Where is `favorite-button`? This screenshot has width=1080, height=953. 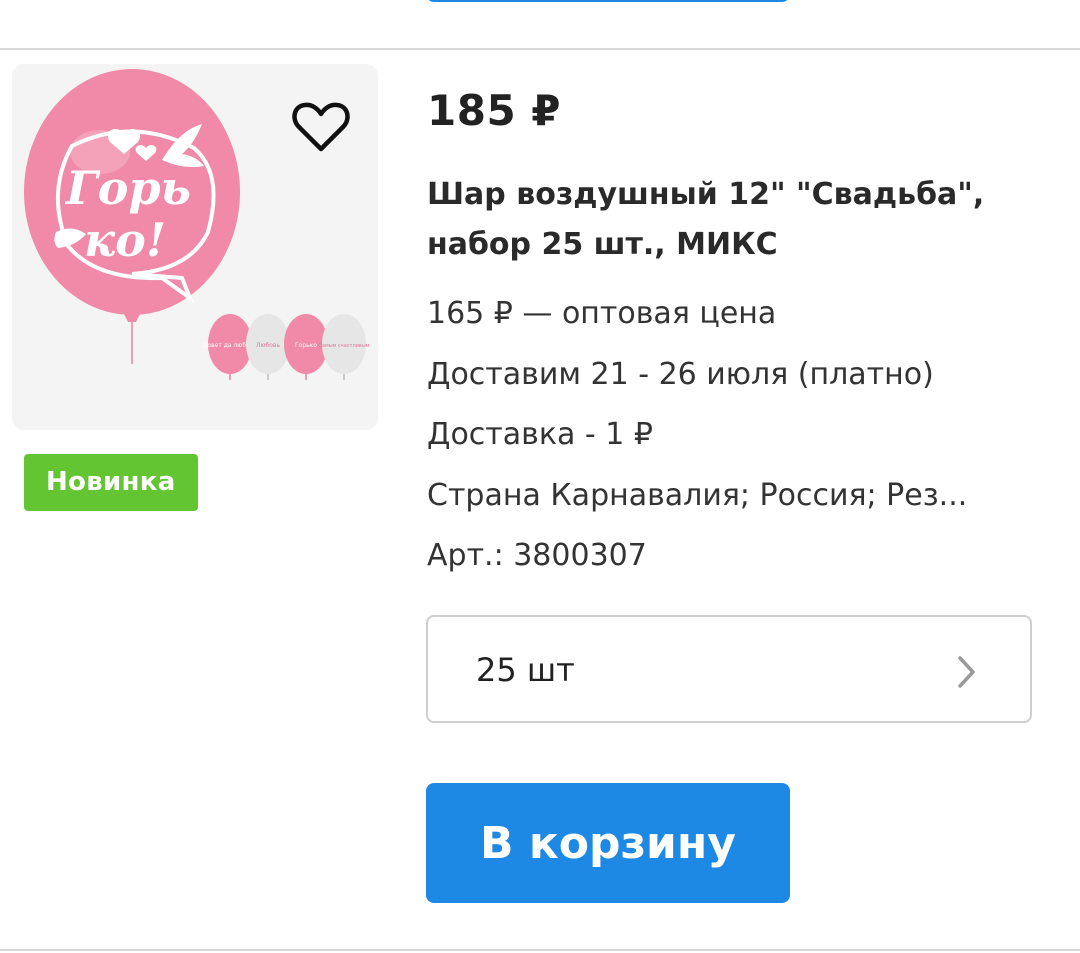 favorite-button is located at coordinates (321, 127).